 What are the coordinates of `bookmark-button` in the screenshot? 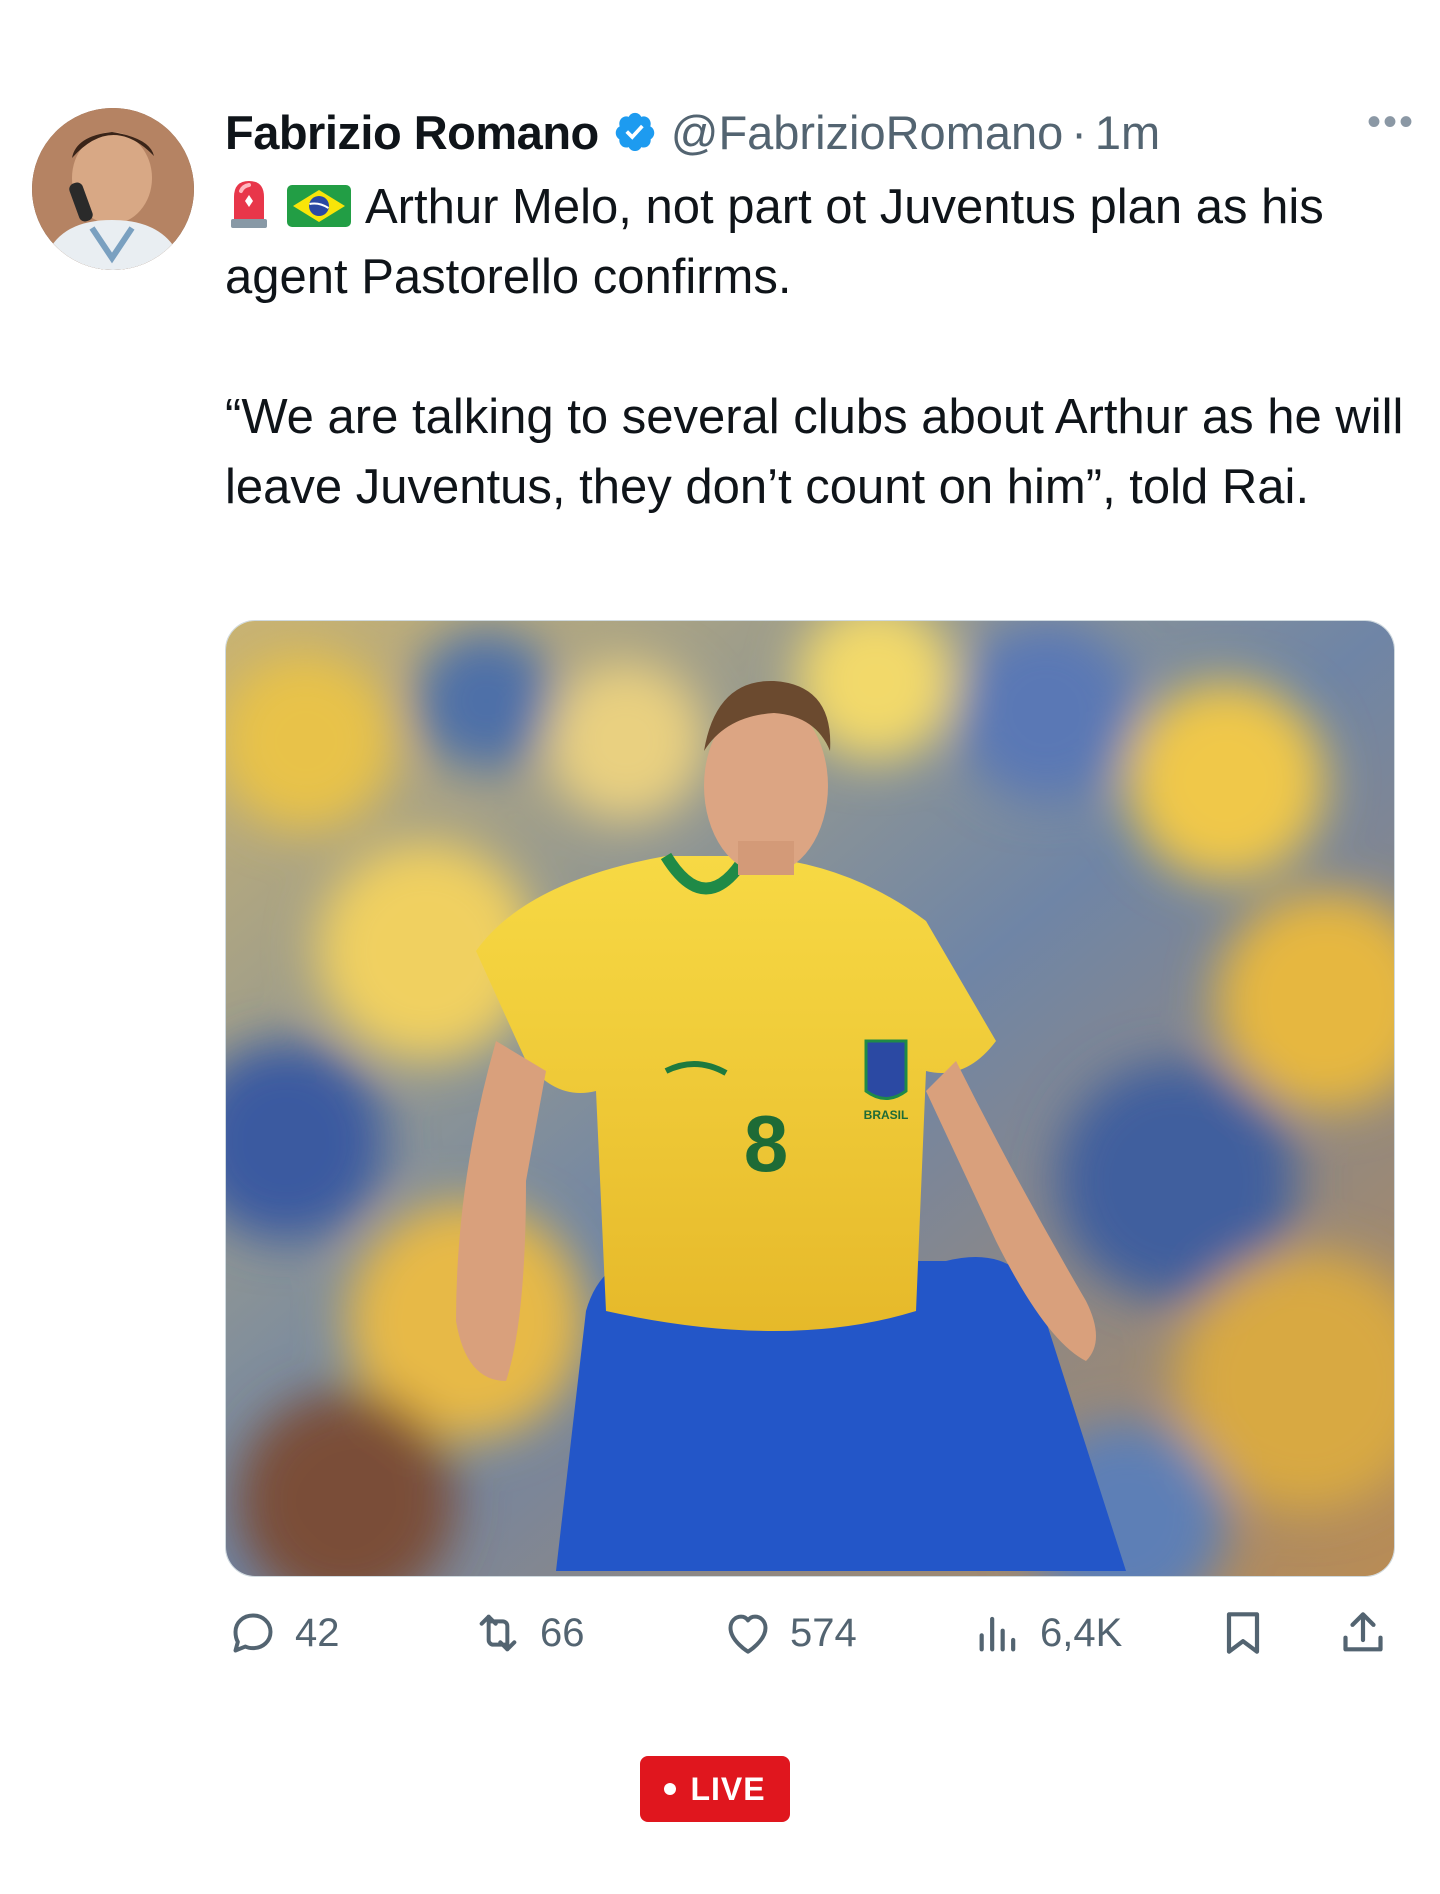 It's located at (1250, 1633).